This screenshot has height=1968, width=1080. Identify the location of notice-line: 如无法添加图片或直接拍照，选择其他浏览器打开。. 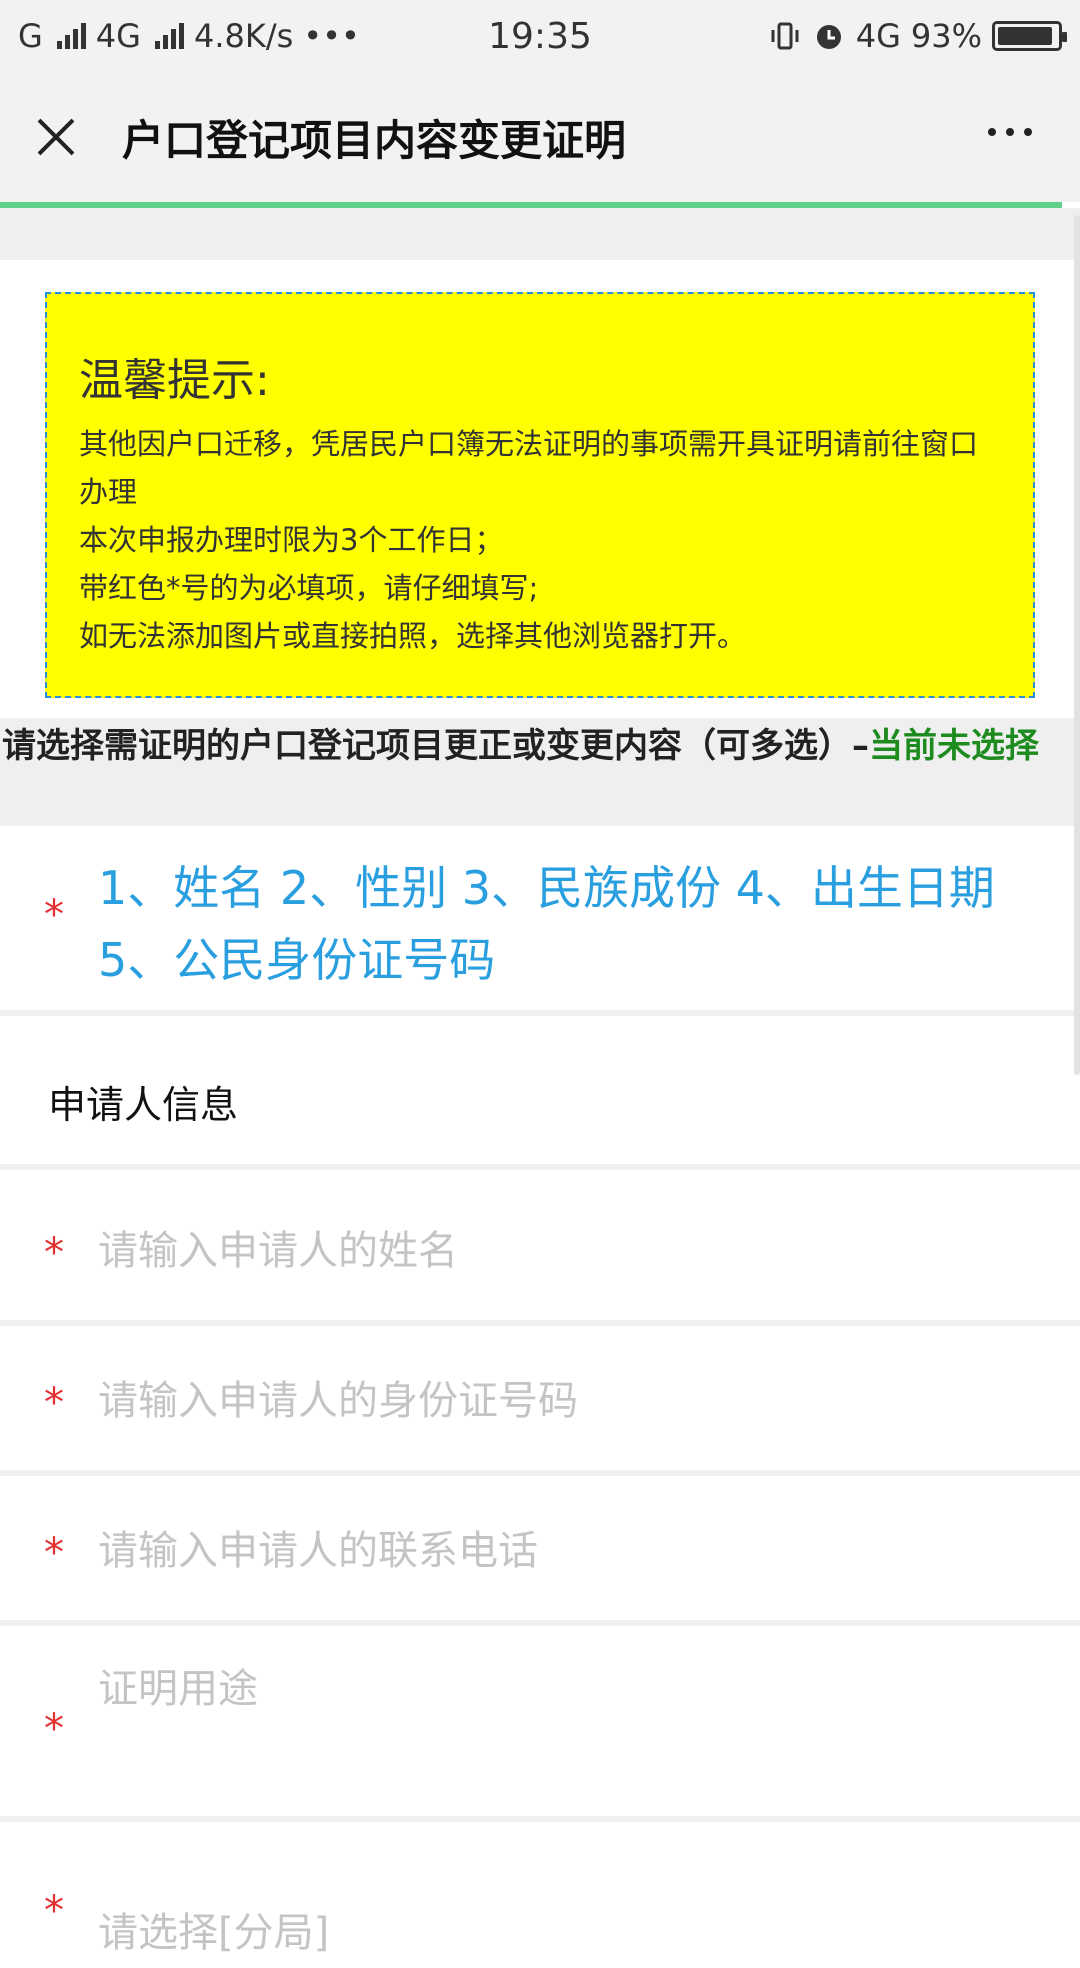
(413, 636).